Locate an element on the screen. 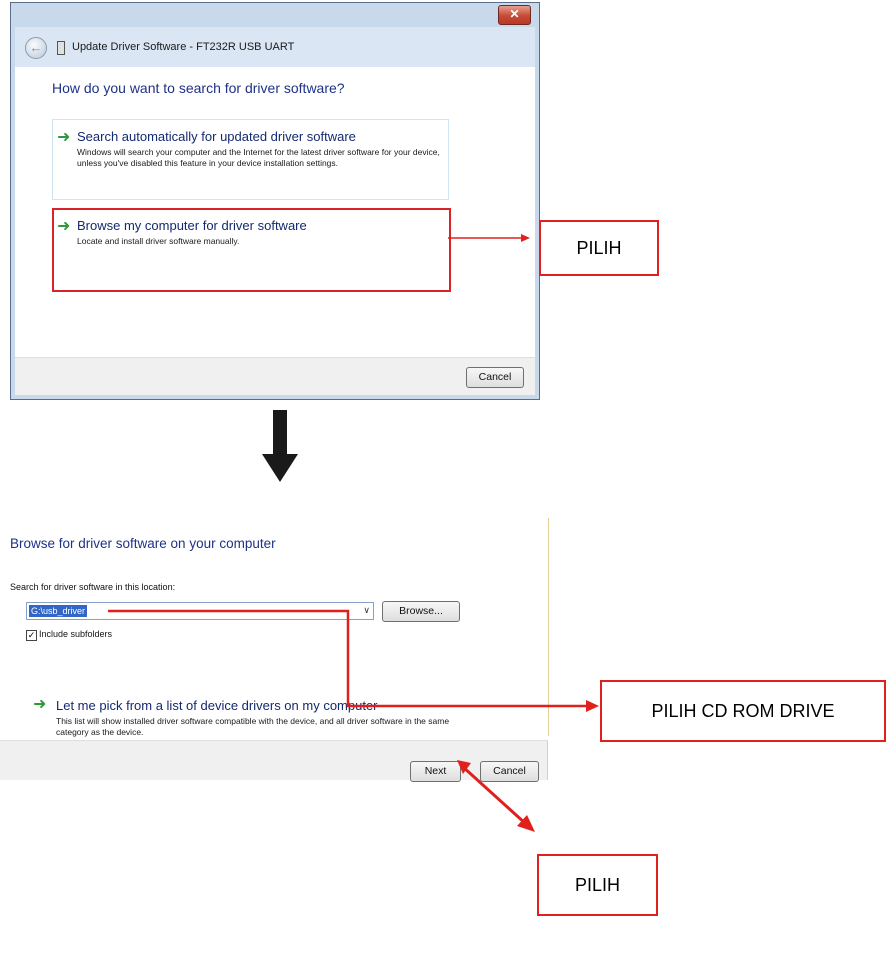 This screenshot has width=886, height=964. location-input: G:\usb_driver ∨ is located at coordinates (200, 611).